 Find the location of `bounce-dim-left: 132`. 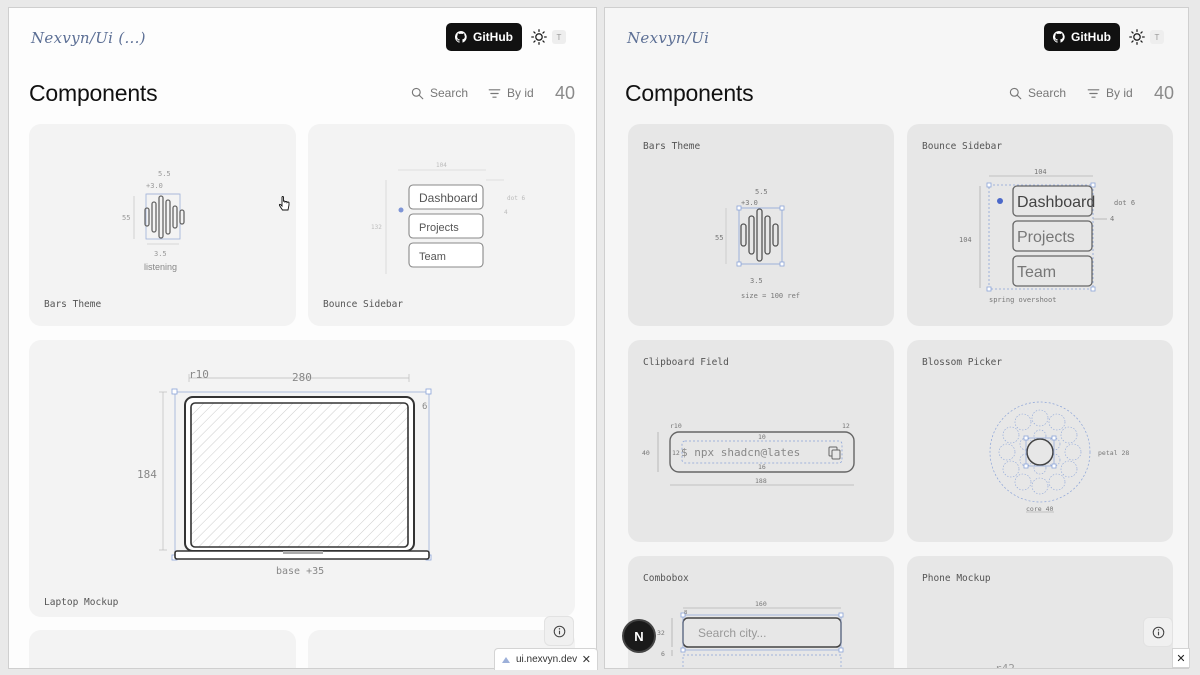

bounce-dim-left: 132 is located at coordinates (376, 227).